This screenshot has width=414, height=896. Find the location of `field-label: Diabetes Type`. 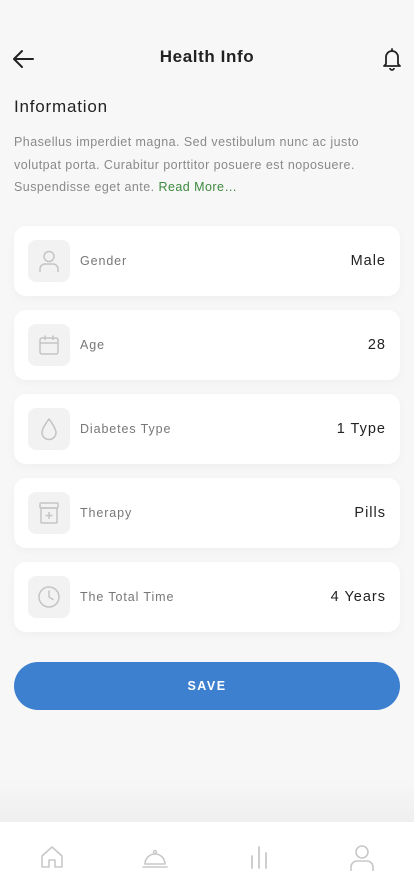

field-label: Diabetes Type is located at coordinates (126, 429).